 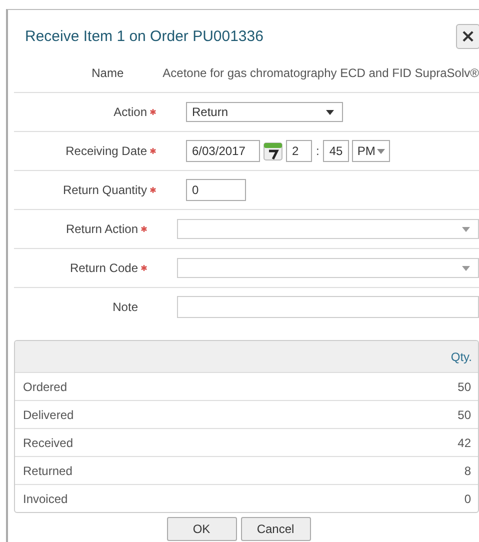 I want to click on row-label: Returned, so click(x=47, y=471).